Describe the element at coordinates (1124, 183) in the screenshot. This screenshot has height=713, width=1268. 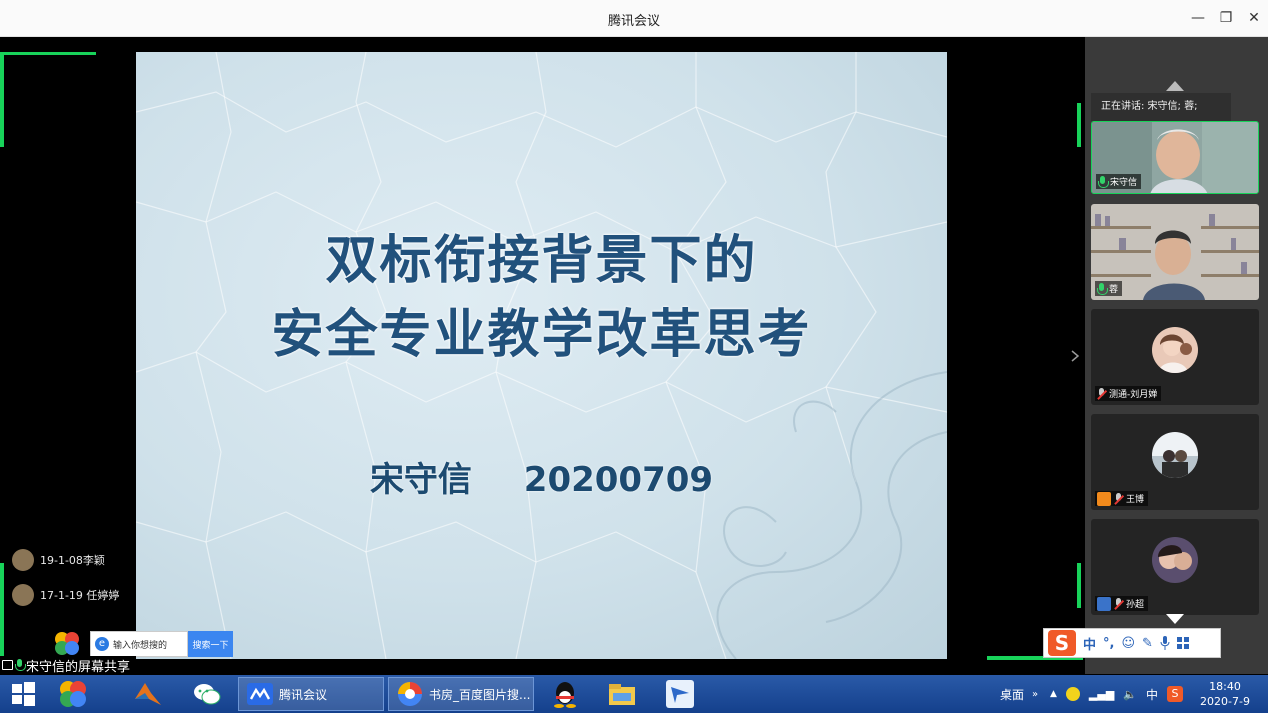
I see `participant-name: 宋守信` at that location.